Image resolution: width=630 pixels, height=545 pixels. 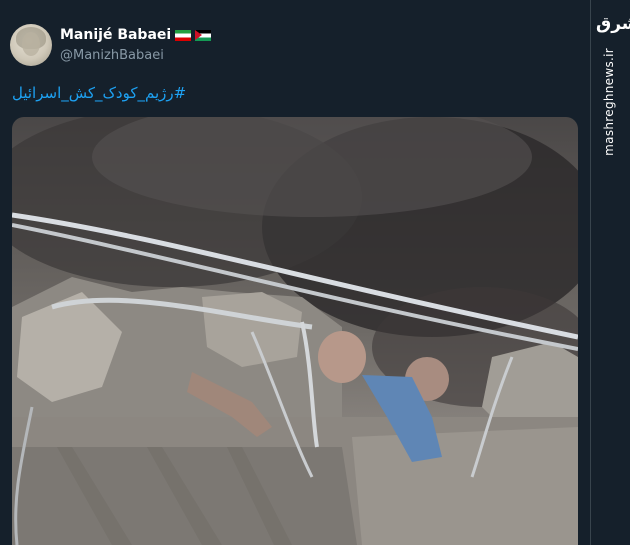 I want to click on person-figure, so click(x=342, y=357).